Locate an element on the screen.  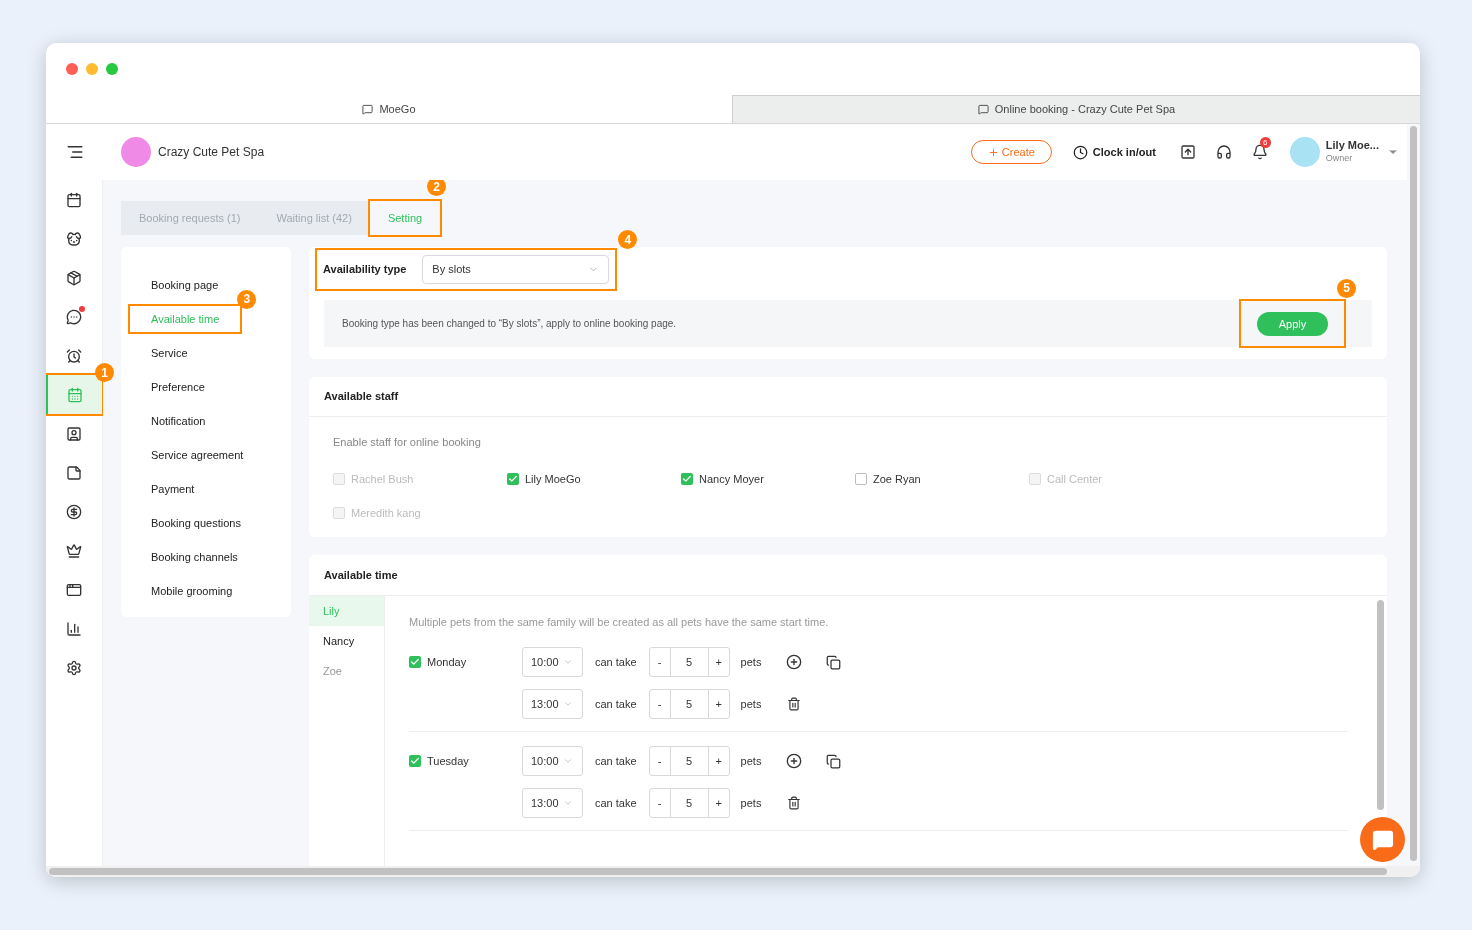
settings-menu-item: Preference is located at coordinates (178, 387).